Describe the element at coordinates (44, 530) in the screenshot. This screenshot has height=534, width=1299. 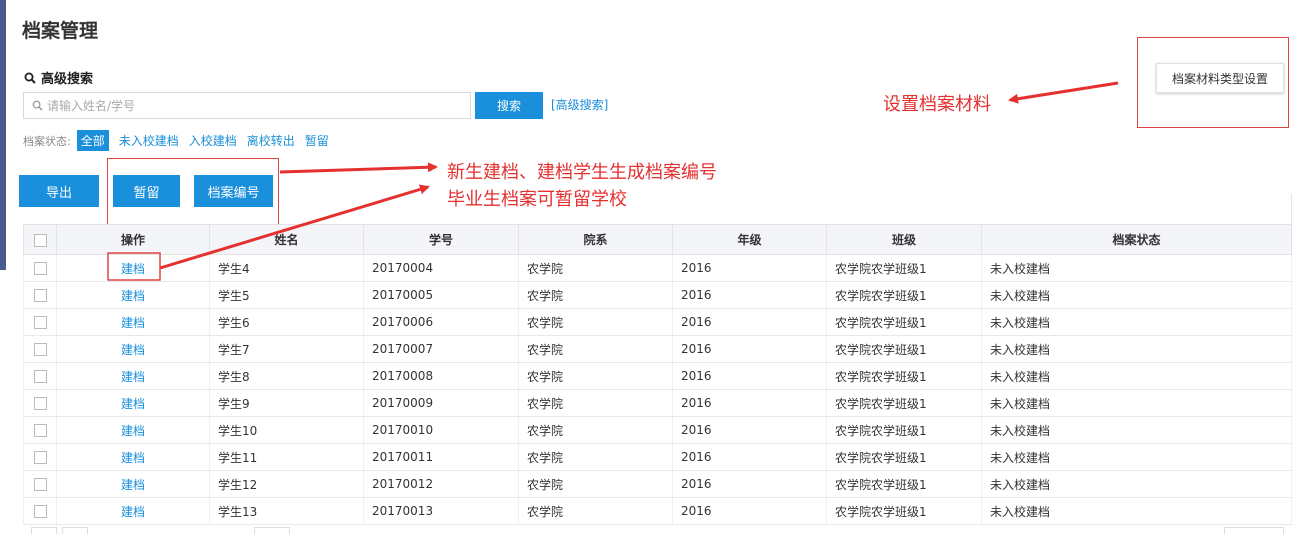
I see `pager-first-button` at that location.